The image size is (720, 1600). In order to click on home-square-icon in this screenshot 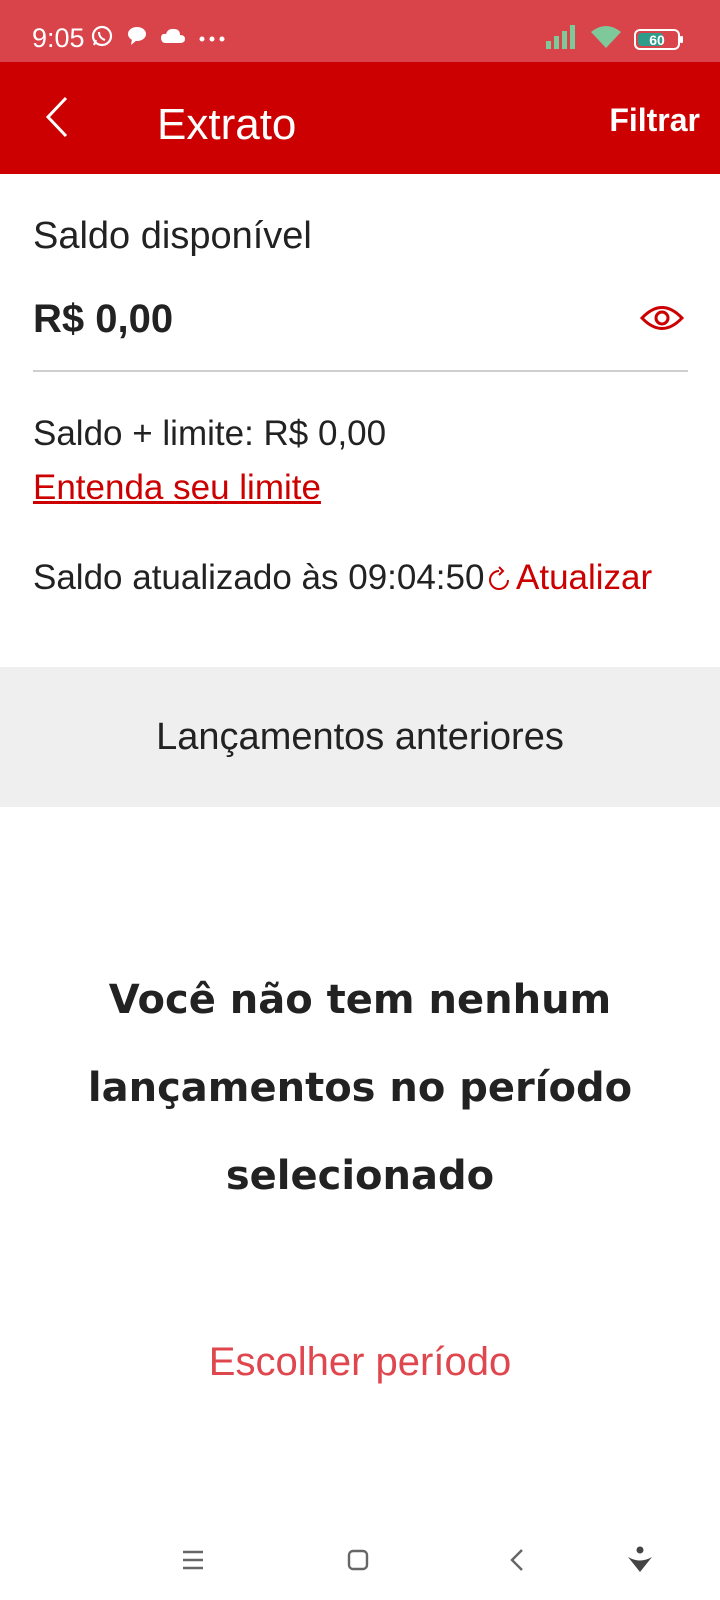, I will do `click(358, 1560)`.